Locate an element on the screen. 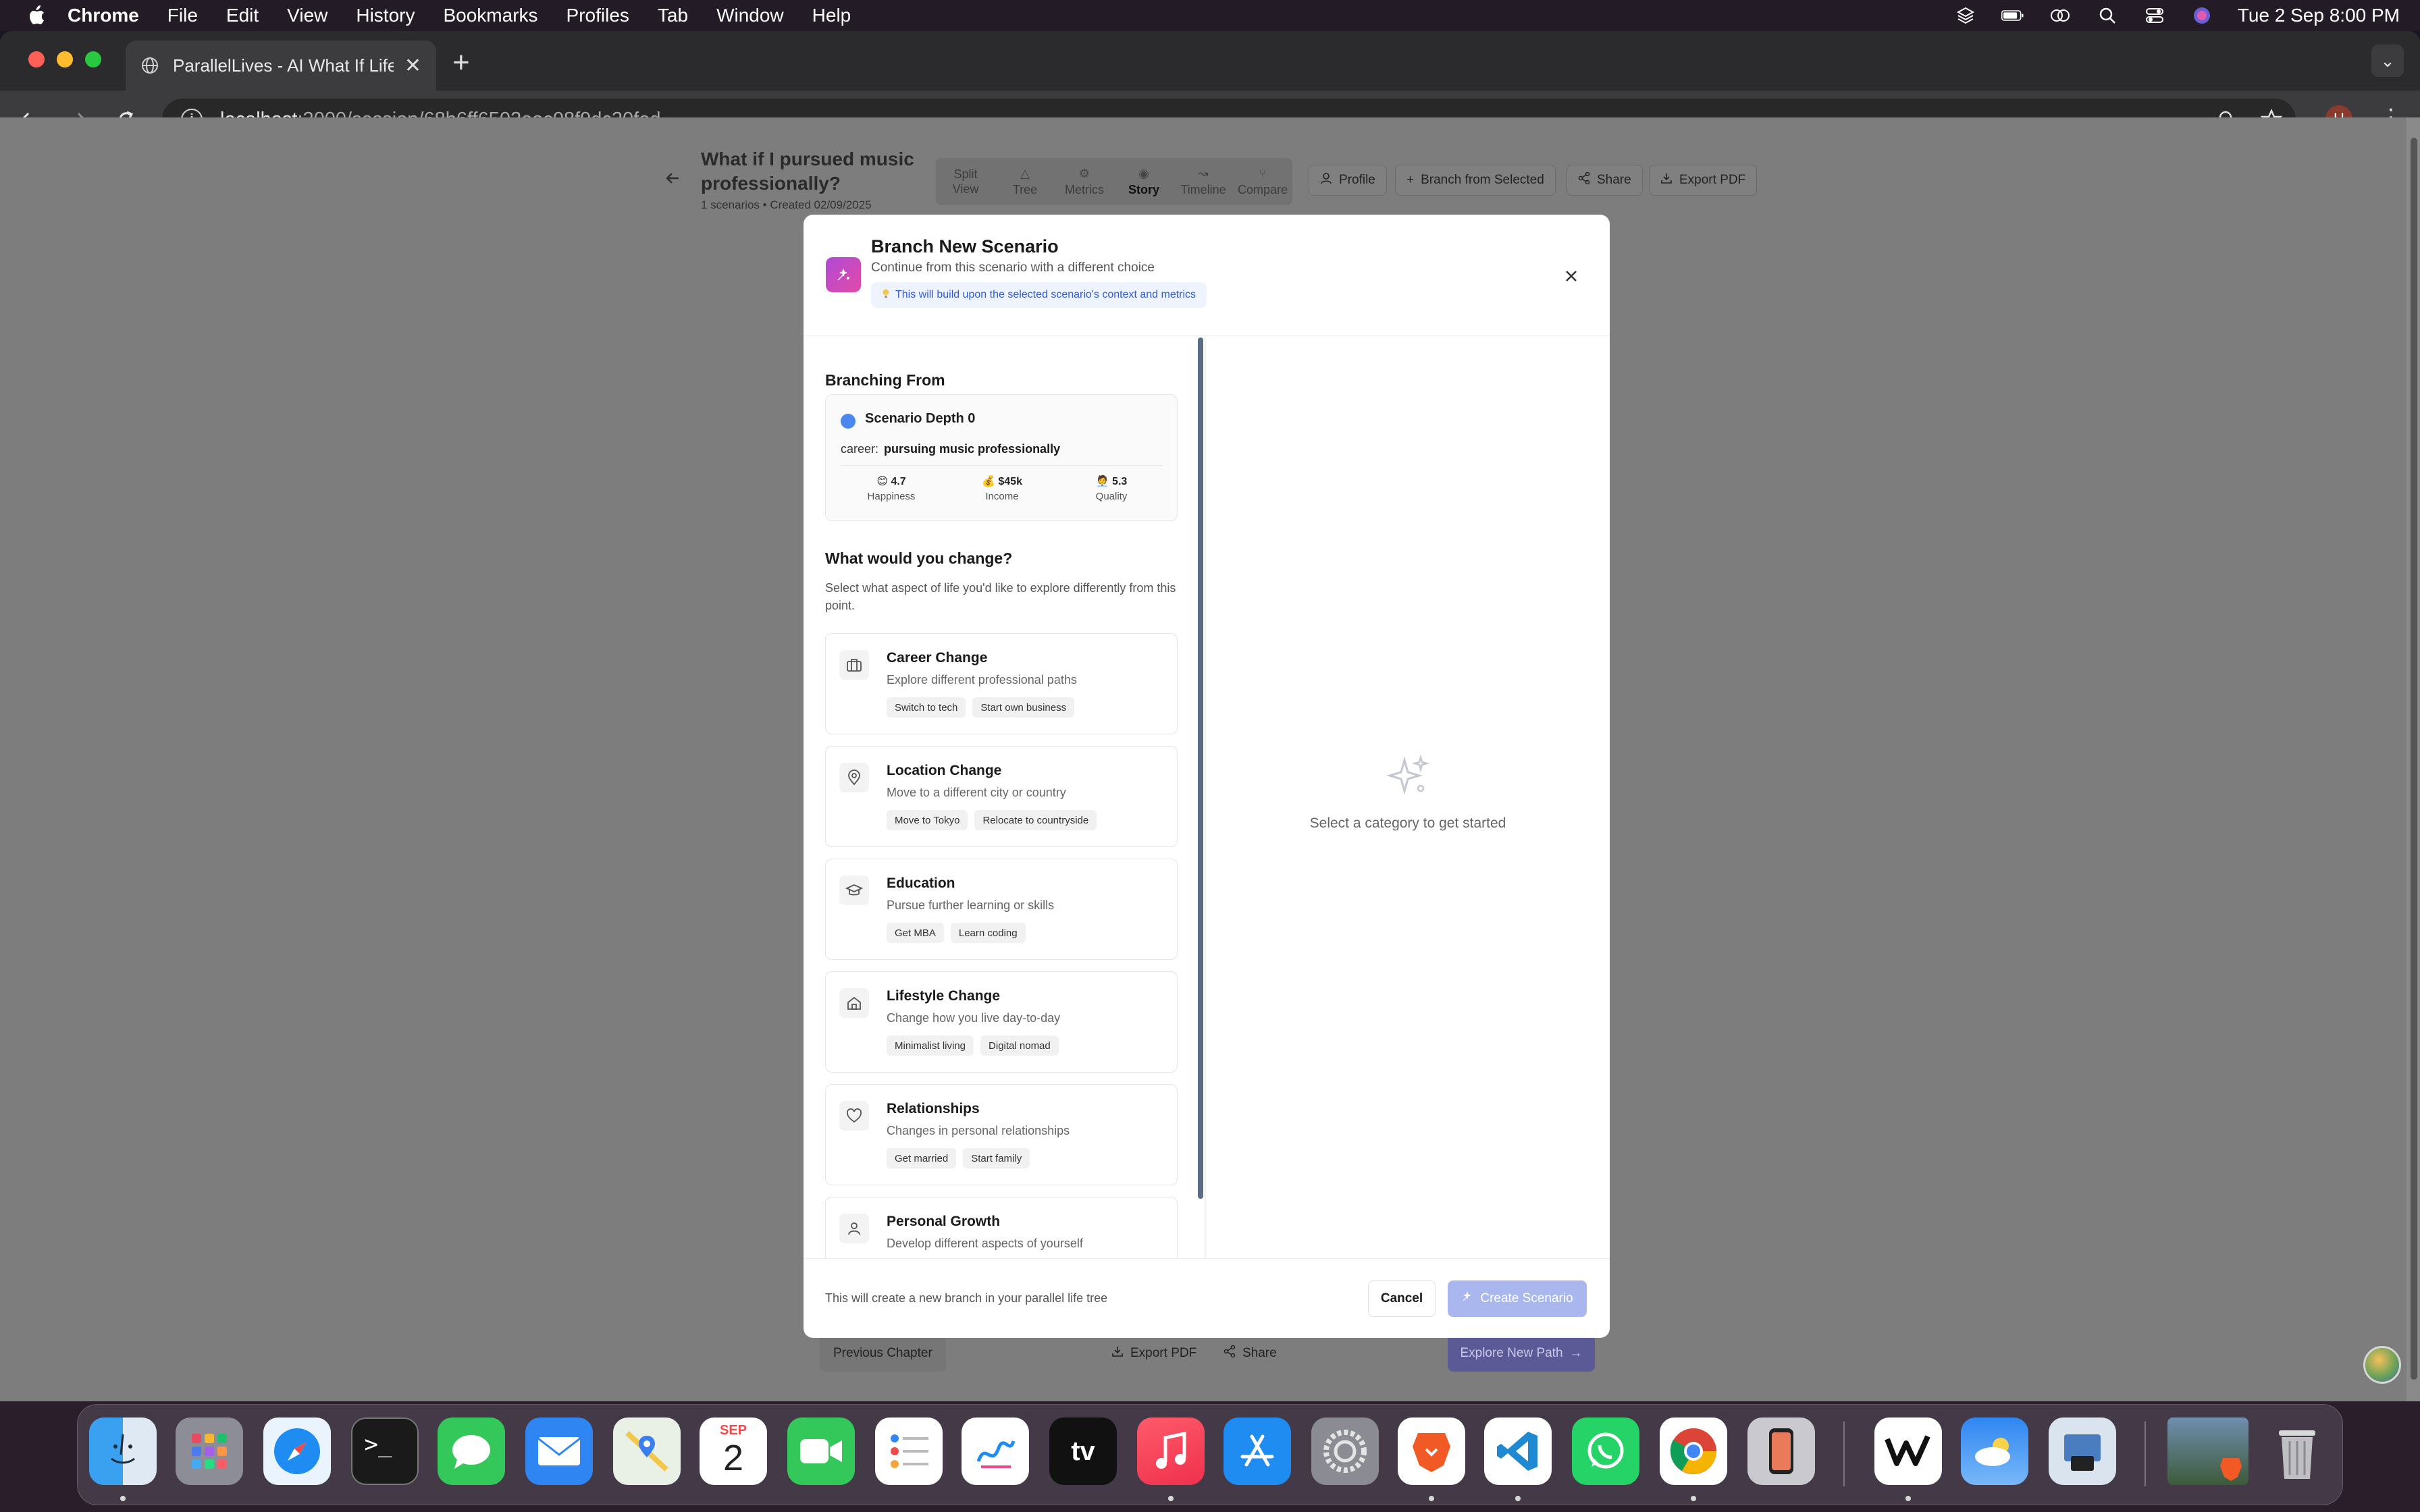 This screenshot has height=1512, width=2420. scenario-field: career: pursuing music professionally is located at coordinates (950, 449).